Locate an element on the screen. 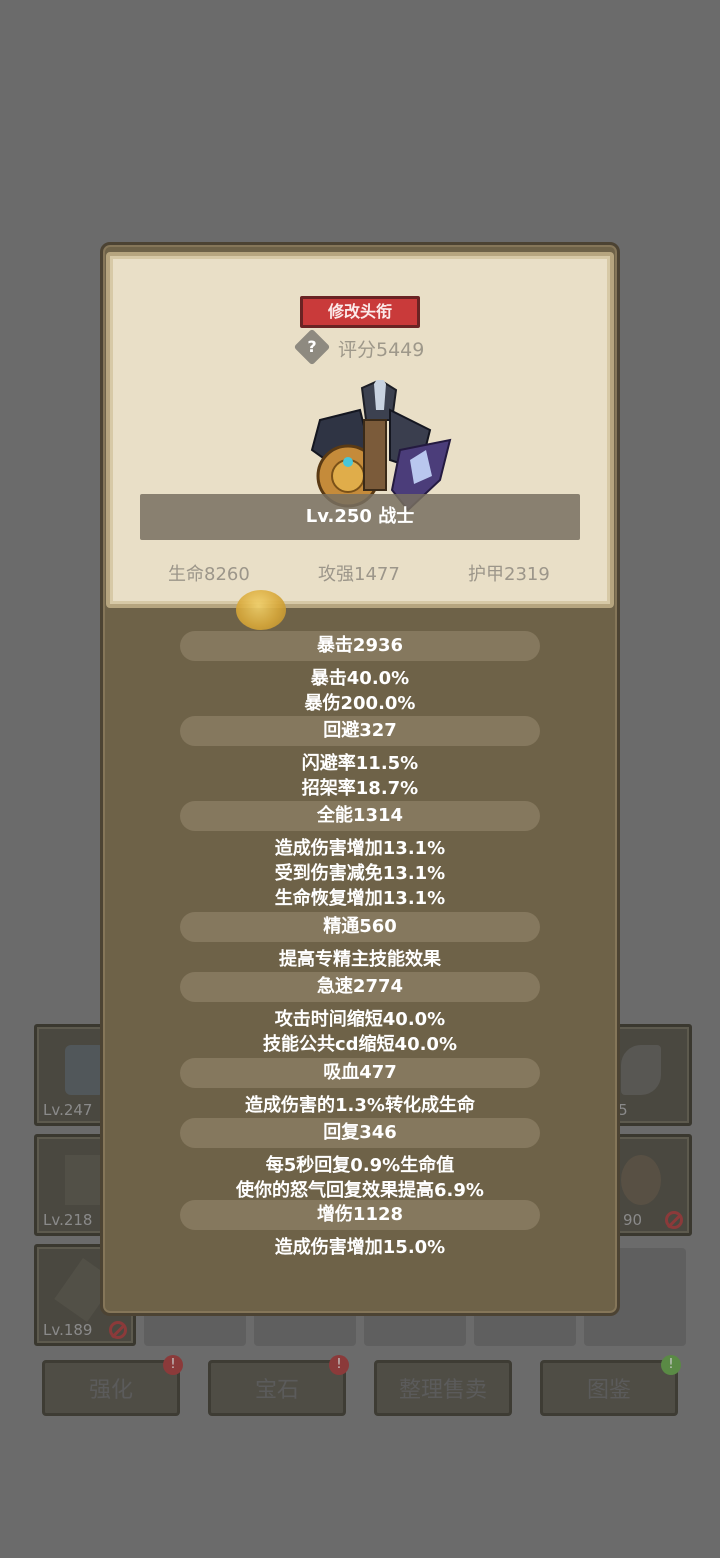 Image resolution: width=720 pixels, height=1558 pixels. attr-versatility: 全能1314 is located at coordinates (360, 816).